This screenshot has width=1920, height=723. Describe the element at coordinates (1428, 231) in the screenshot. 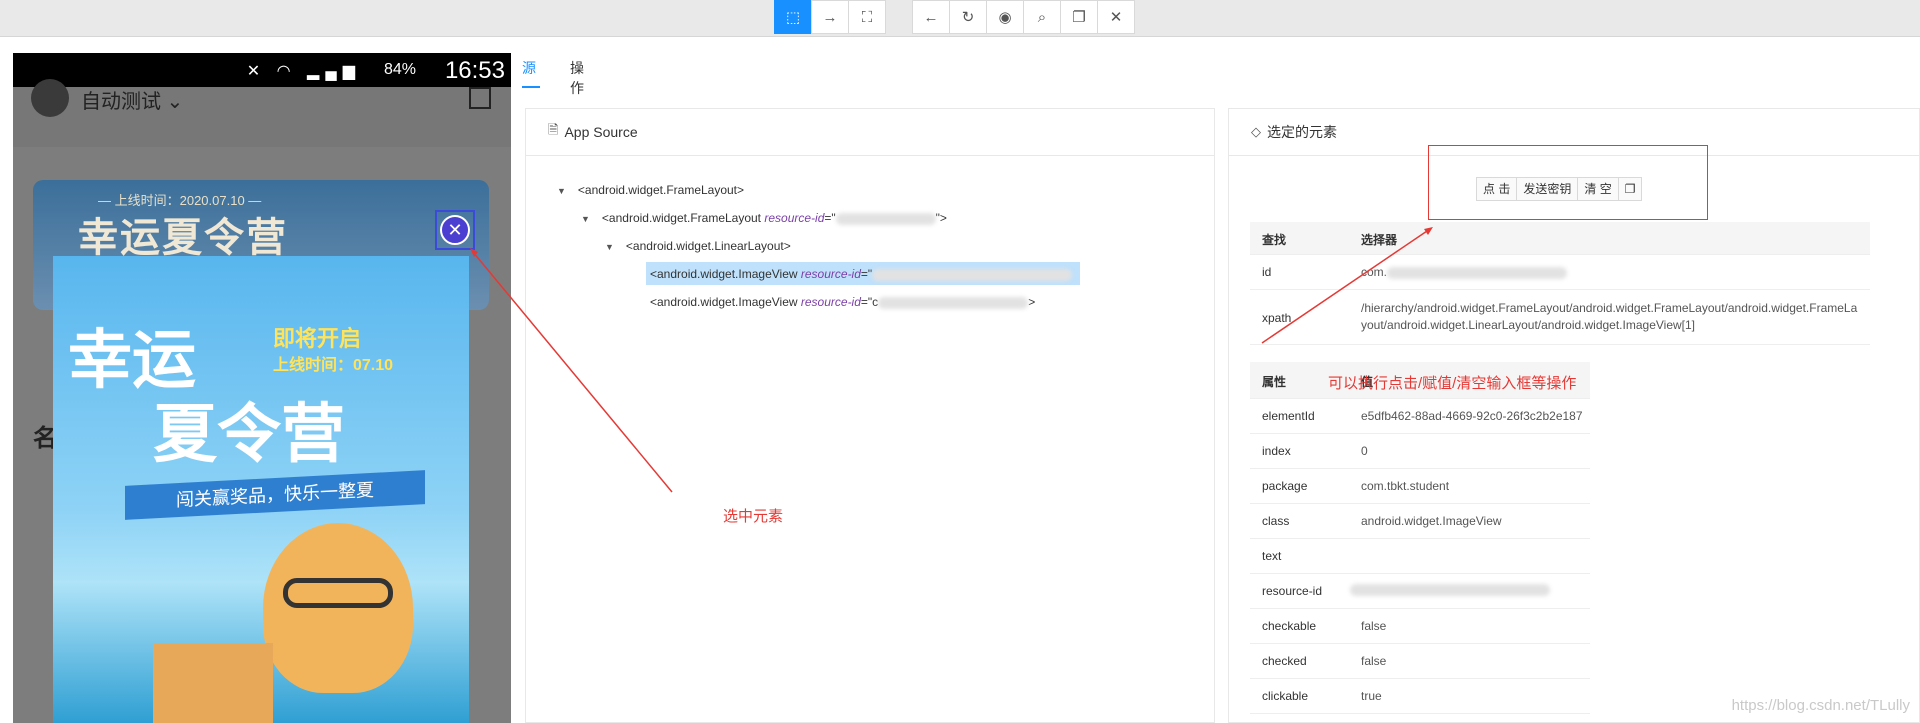

I see `arrow-head` at that location.